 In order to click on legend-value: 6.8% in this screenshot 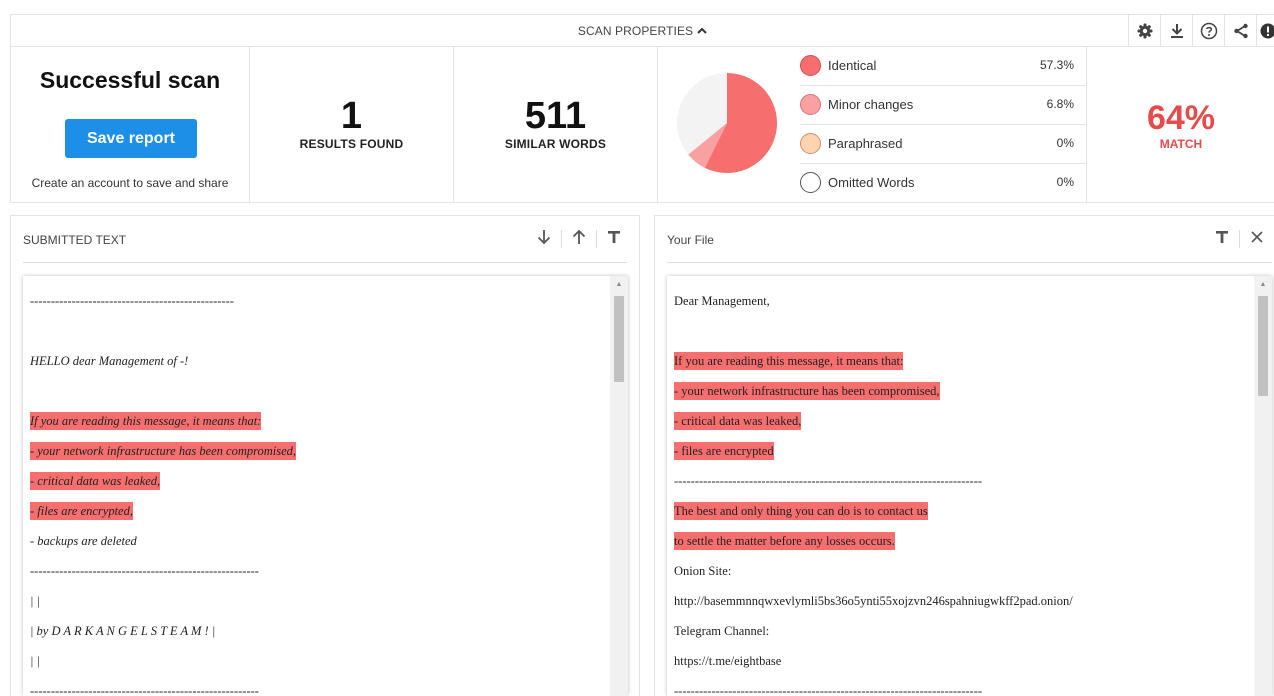, I will do `click(1060, 104)`.